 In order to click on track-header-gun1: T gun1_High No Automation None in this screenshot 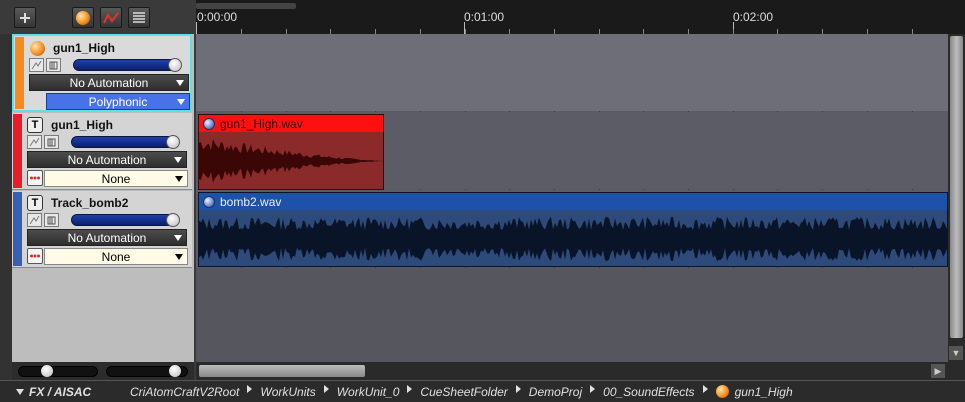, I will do `click(102, 151)`.